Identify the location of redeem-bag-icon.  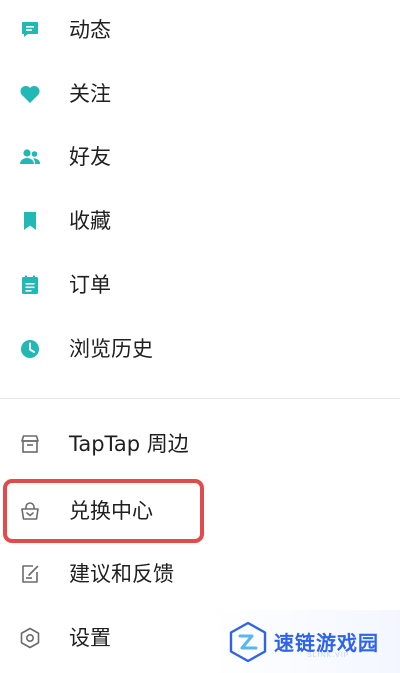
(30, 511).